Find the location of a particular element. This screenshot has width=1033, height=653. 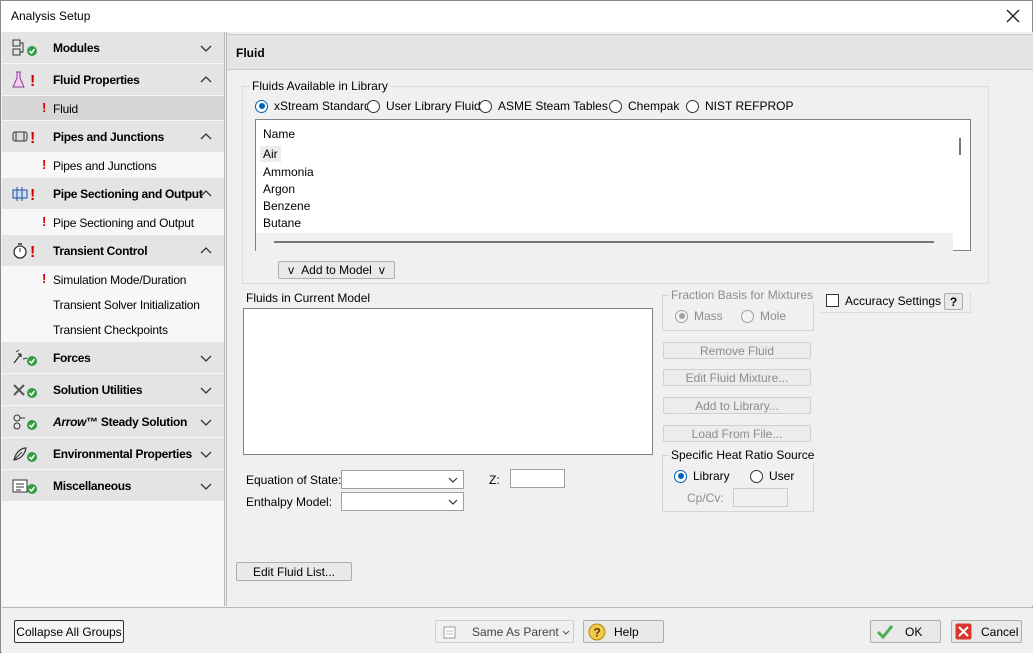

accuracy-settings-label: Accuracy Settings is located at coordinates (893, 301).